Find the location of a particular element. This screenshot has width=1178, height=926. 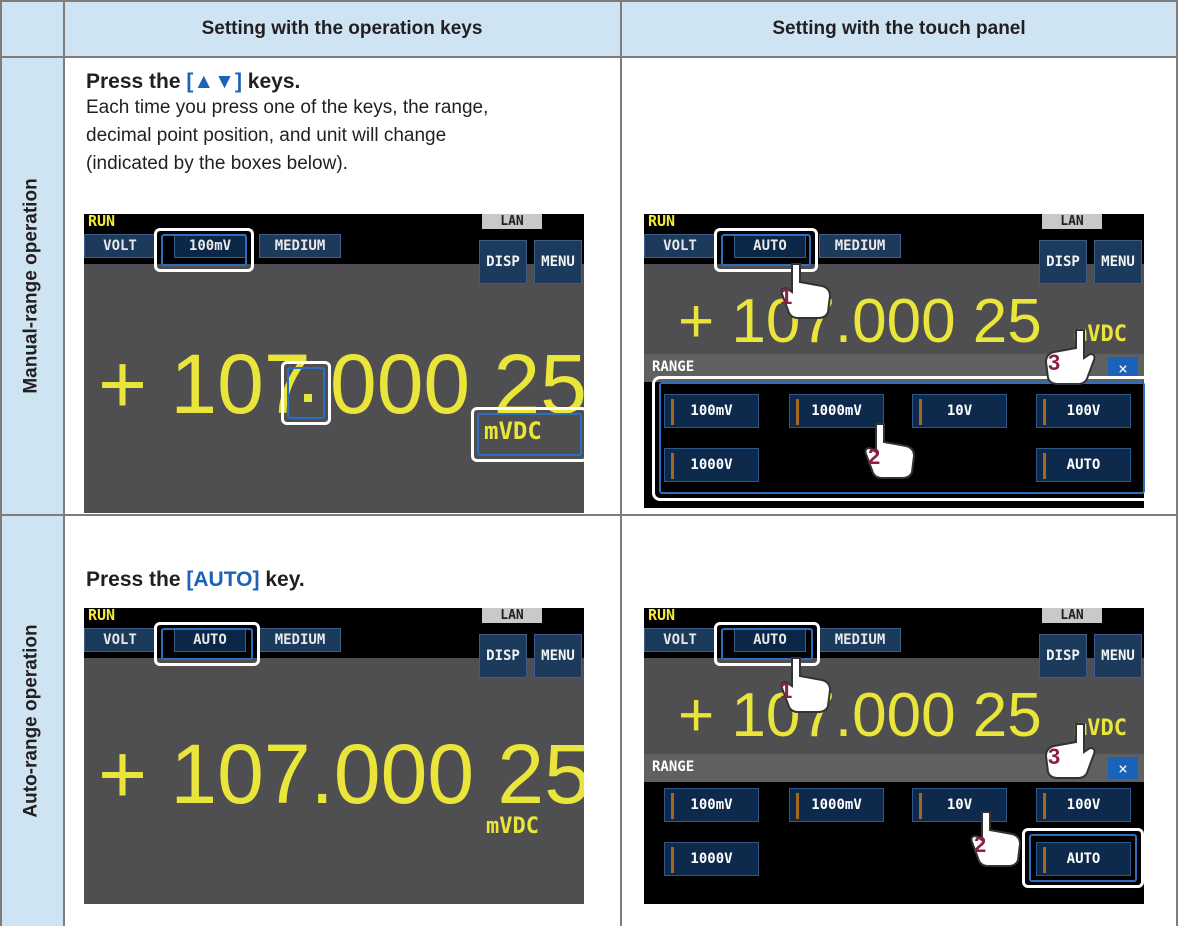

step-suffix: key. is located at coordinates (282, 579).